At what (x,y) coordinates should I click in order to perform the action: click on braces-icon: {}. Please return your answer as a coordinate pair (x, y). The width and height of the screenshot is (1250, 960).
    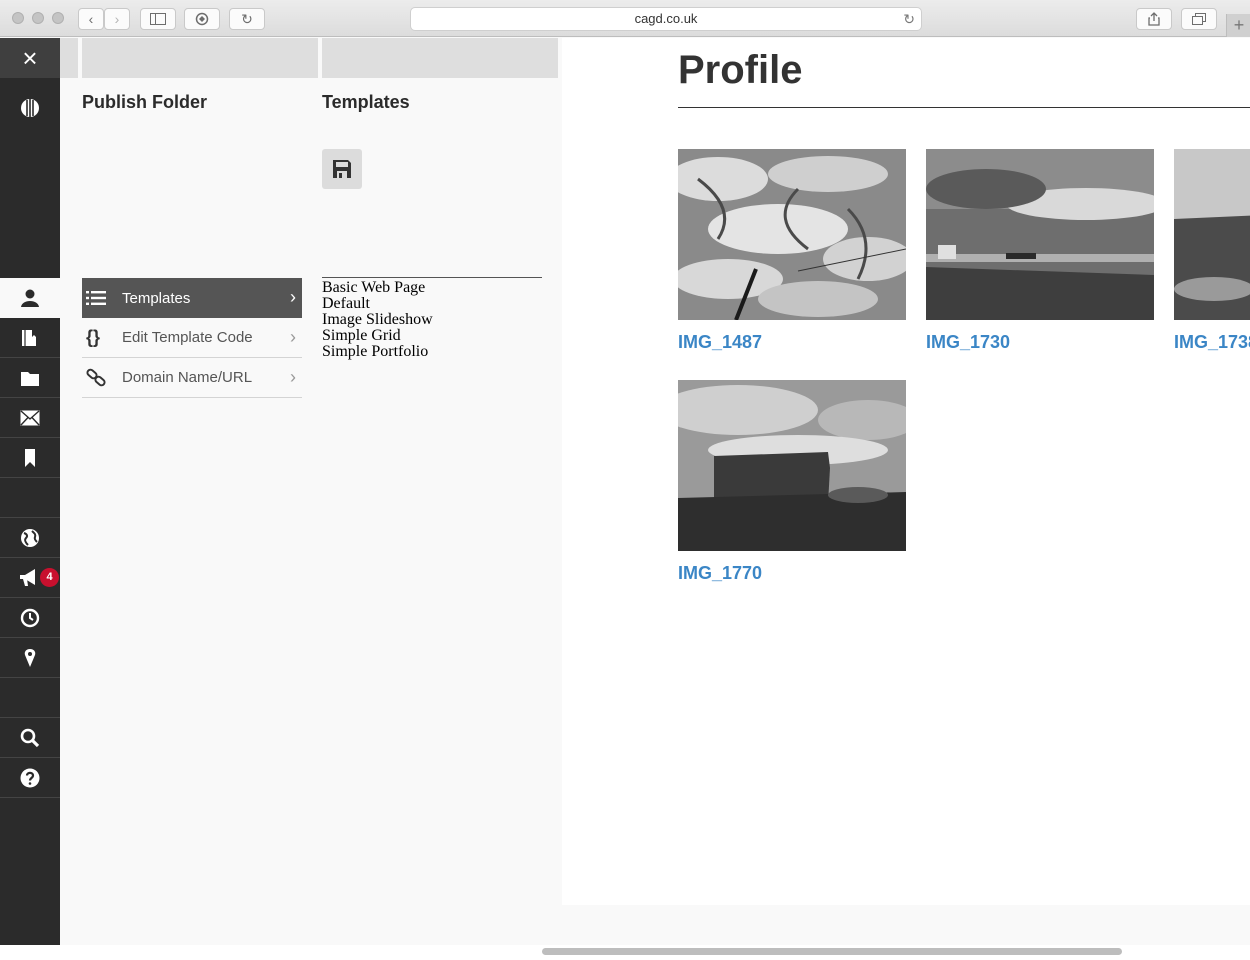
    Looking at the image, I should click on (93, 337).